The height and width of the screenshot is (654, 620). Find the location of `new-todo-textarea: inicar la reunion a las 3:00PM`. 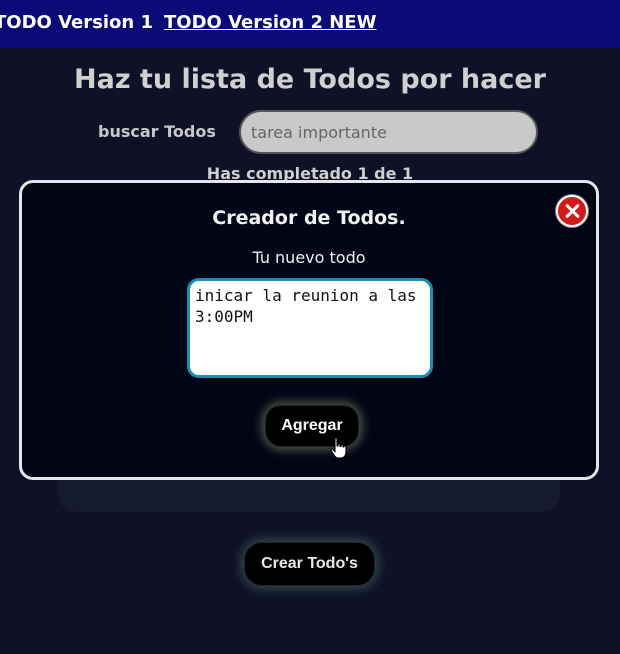

new-todo-textarea: inicar la reunion a las 3:00PM is located at coordinates (310, 328).